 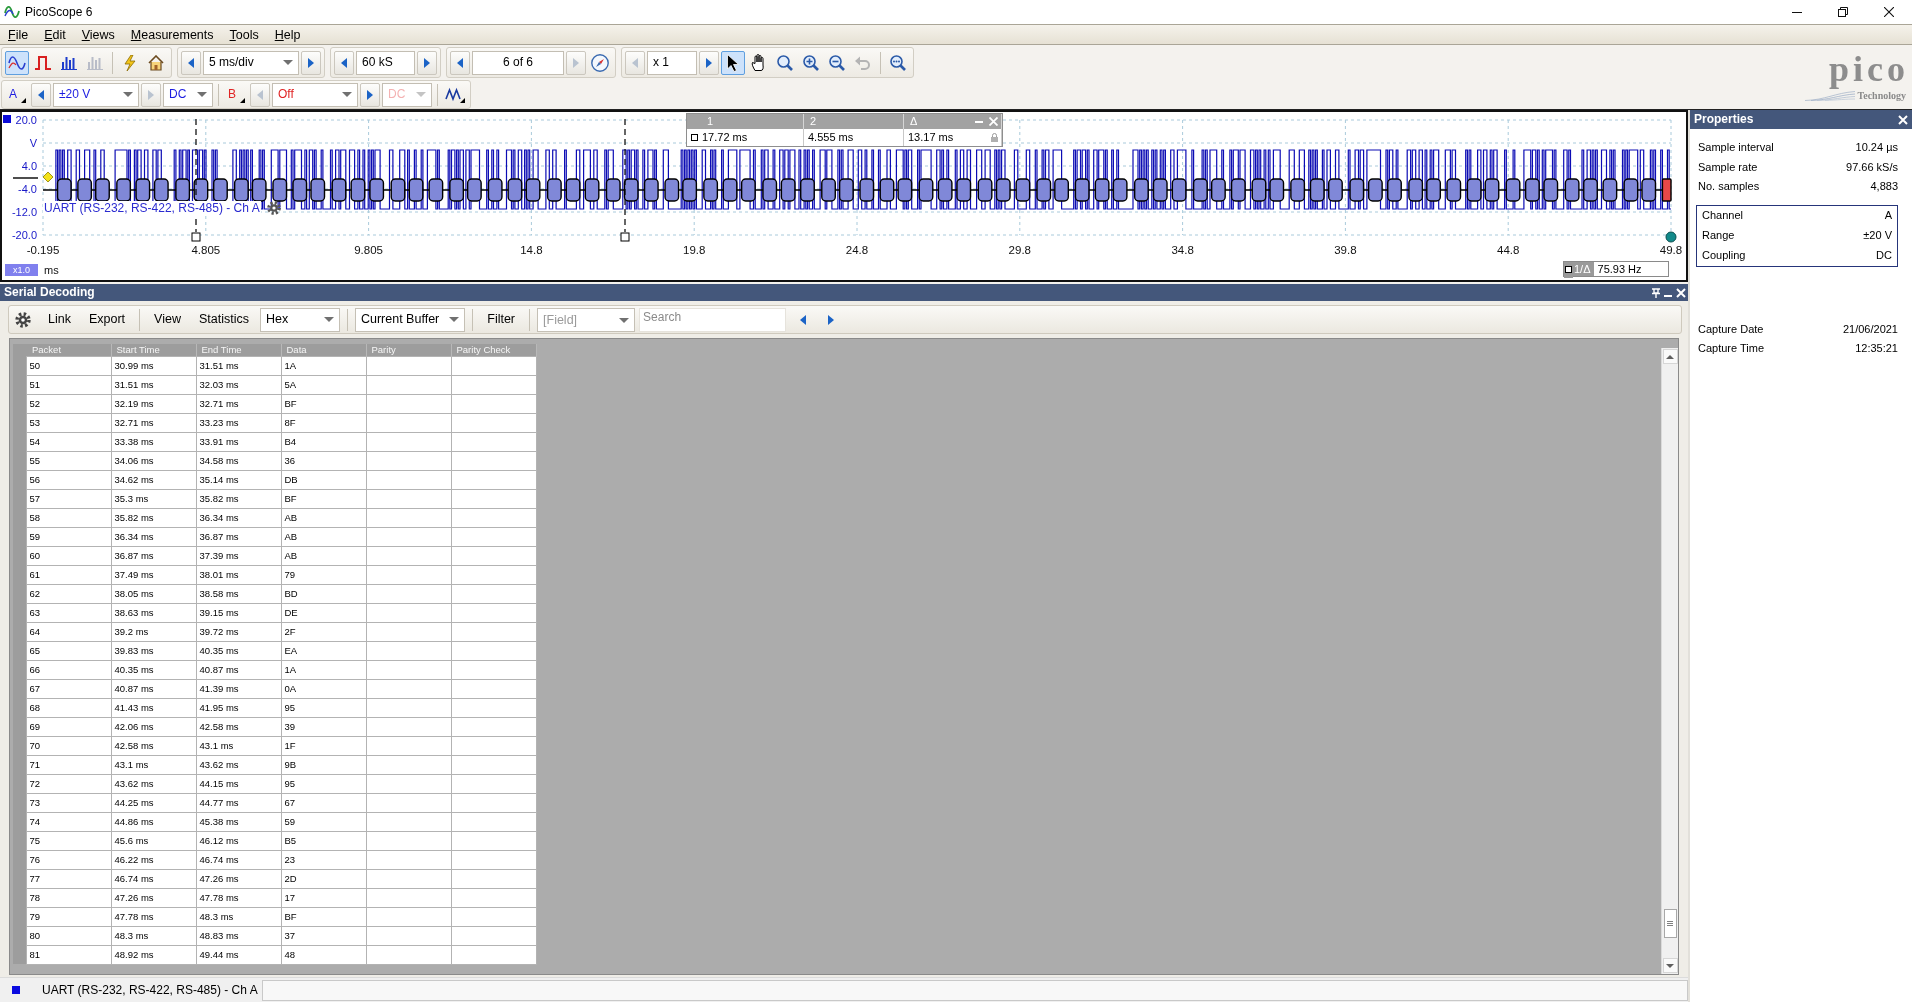 What do you see at coordinates (130, 62) in the screenshot?
I see `lightning-icon` at bounding box center [130, 62].